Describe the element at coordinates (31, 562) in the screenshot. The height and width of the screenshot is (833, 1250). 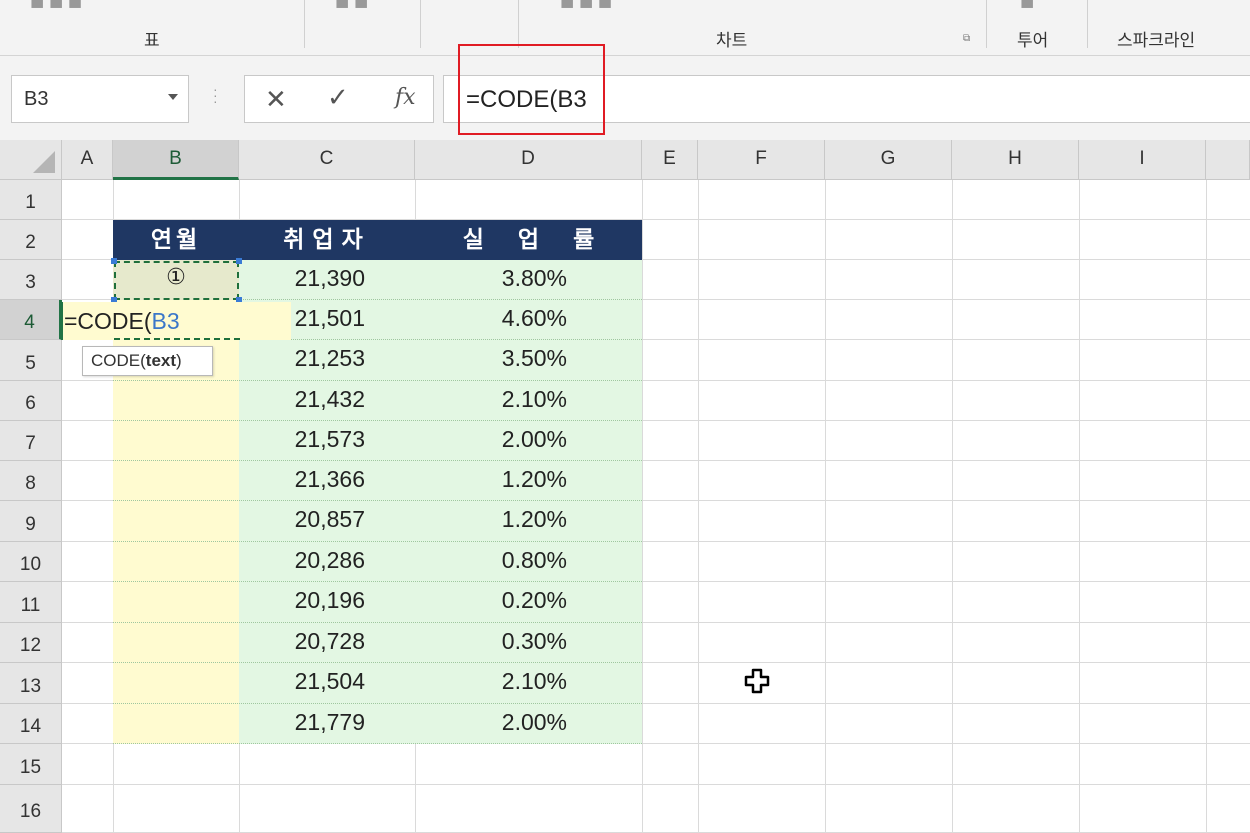
I see `row-header: 10` at that location.